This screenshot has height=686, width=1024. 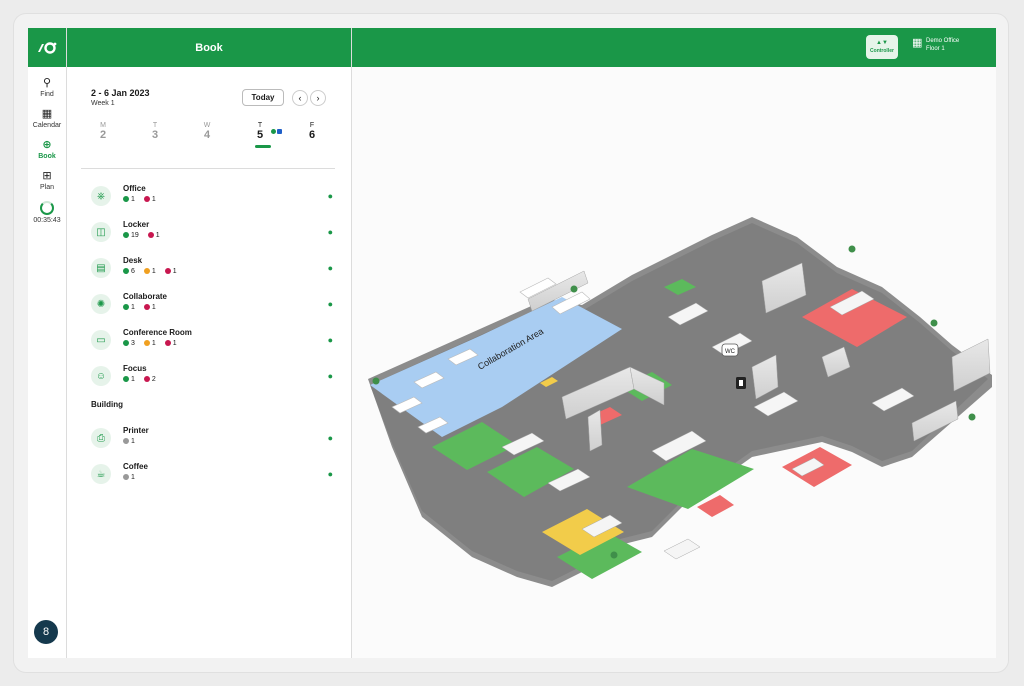 What do you see at coordinates (216, 233) in the screenshot?
I see `category-locker: ◫ Locker 19 1 ●` at bounding box center [216, 233].